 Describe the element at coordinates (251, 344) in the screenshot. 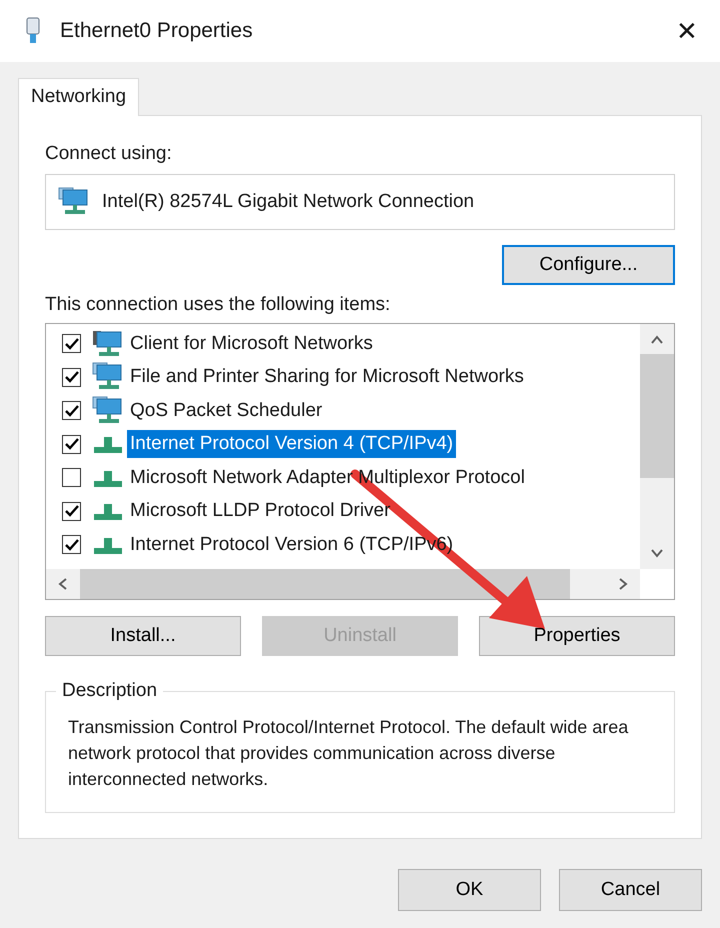

I see `list-item: Client for Microsoft Networks` at that location.